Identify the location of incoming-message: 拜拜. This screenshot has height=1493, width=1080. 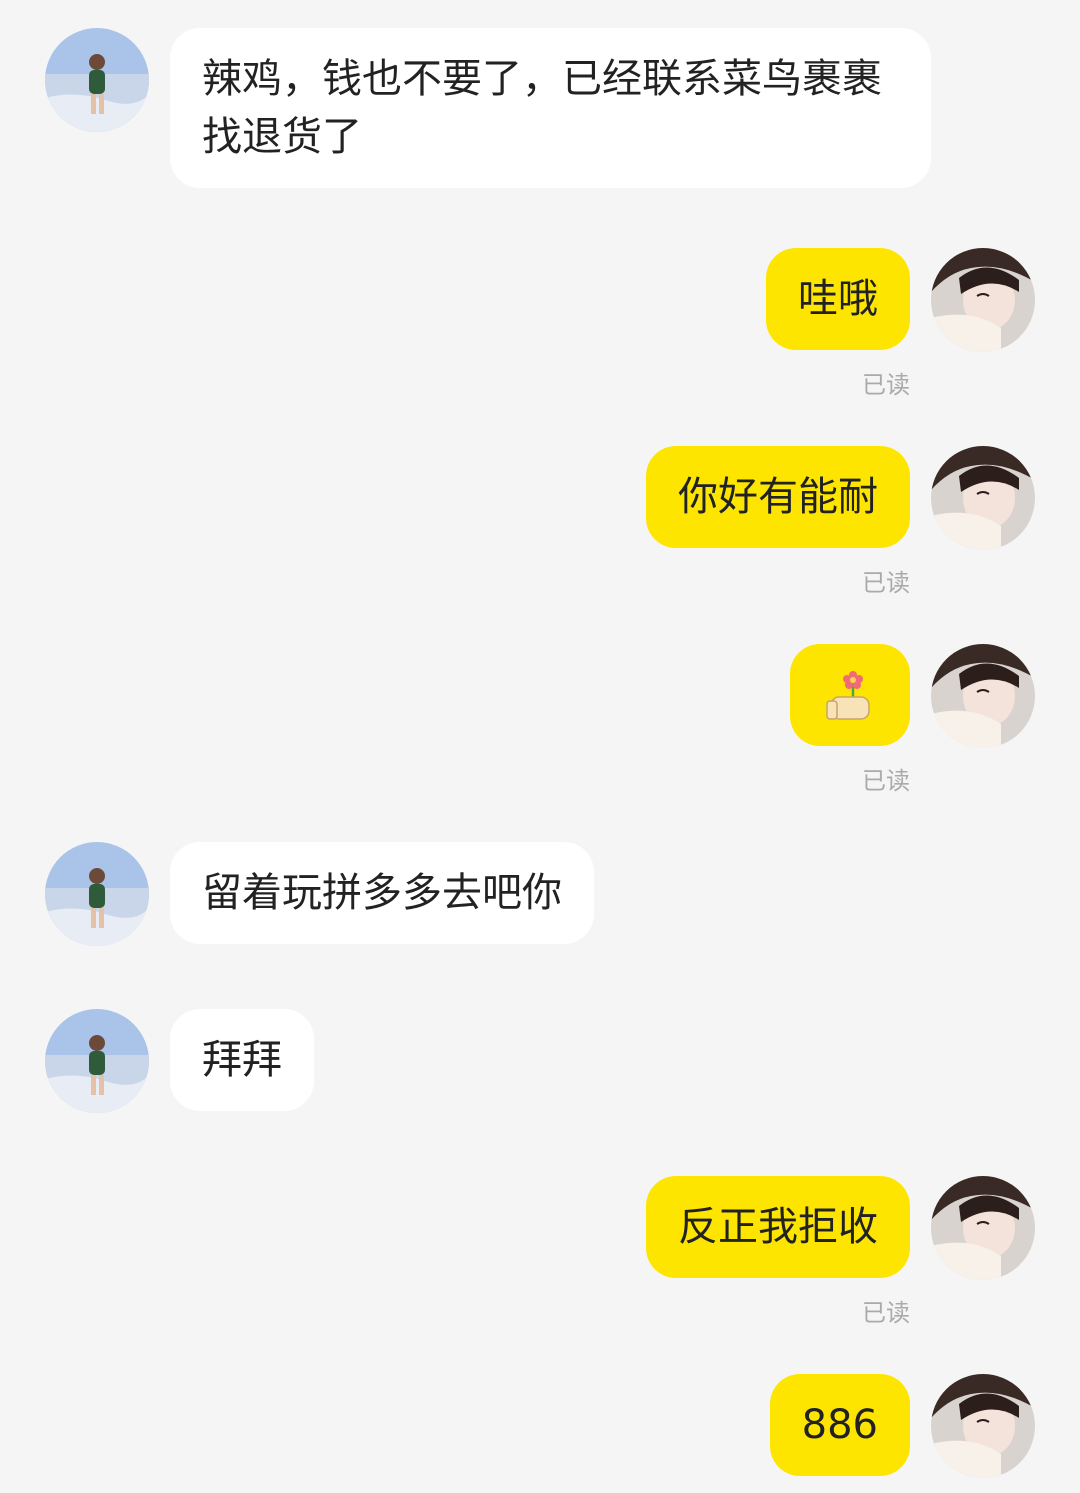
(242, 1060).